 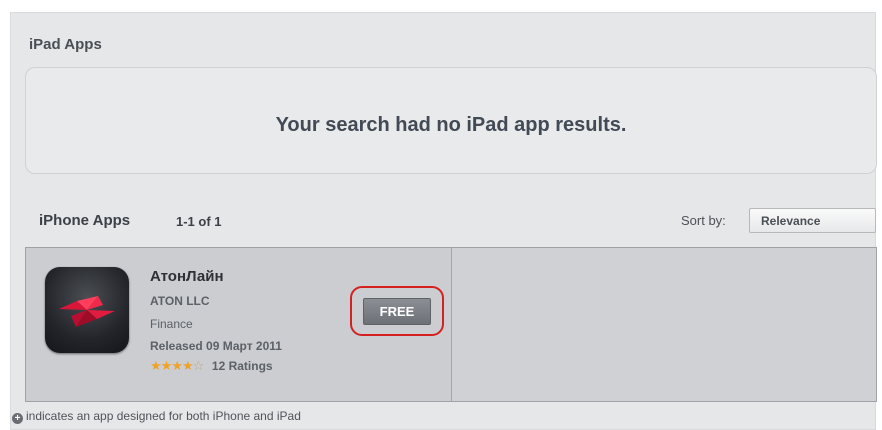 What do you see at coordinates (199, 221) in the screenshot?
I see `results-count: 1-1 of 1` at bounding box center [199, 221].